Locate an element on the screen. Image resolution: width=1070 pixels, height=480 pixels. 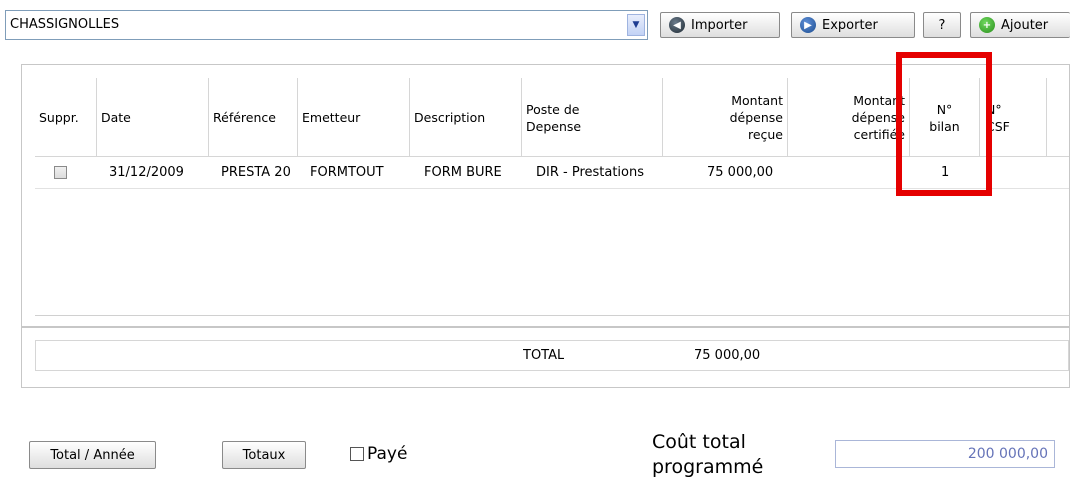
export-button: ▶ Exporter is located at coordinates (853, 25).